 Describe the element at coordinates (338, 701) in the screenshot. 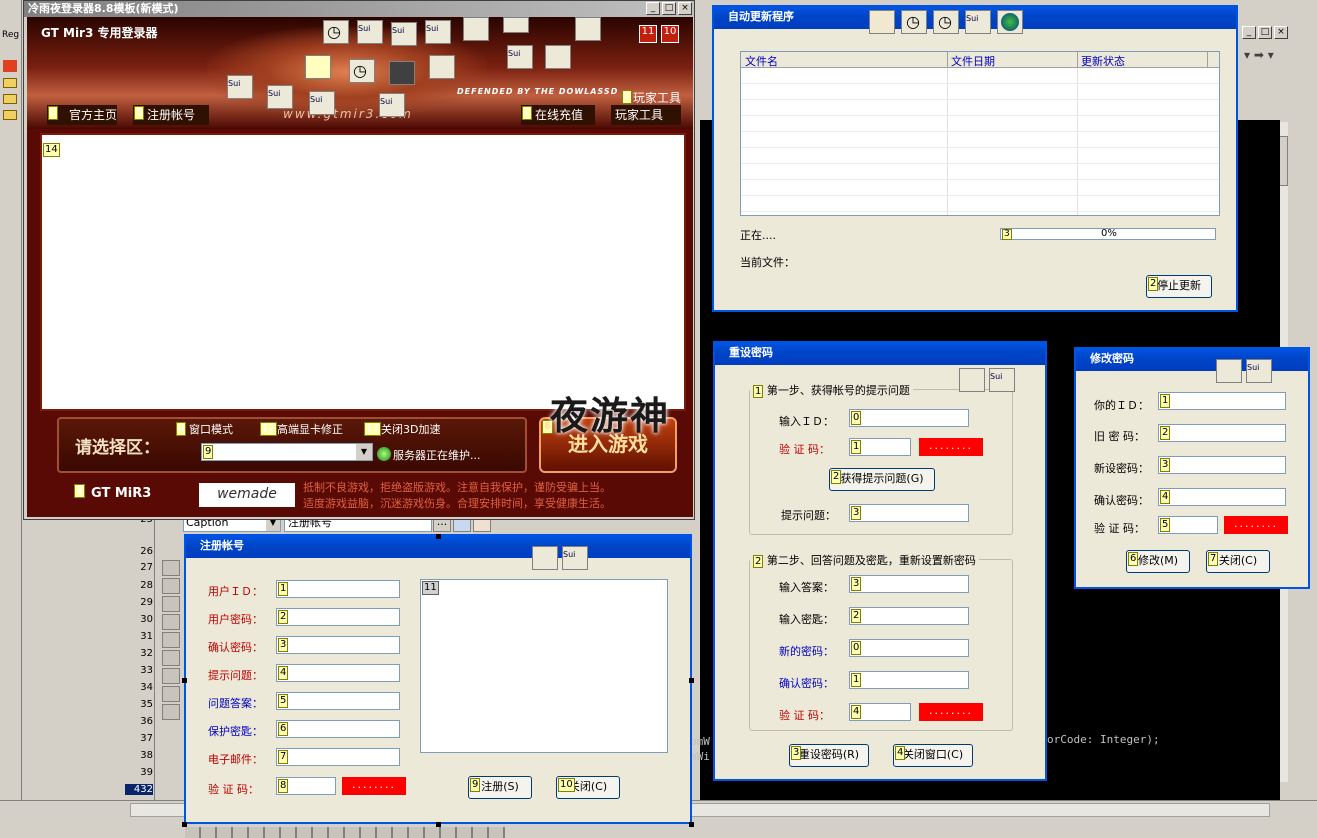

I see `answer-input: 5` at that location.